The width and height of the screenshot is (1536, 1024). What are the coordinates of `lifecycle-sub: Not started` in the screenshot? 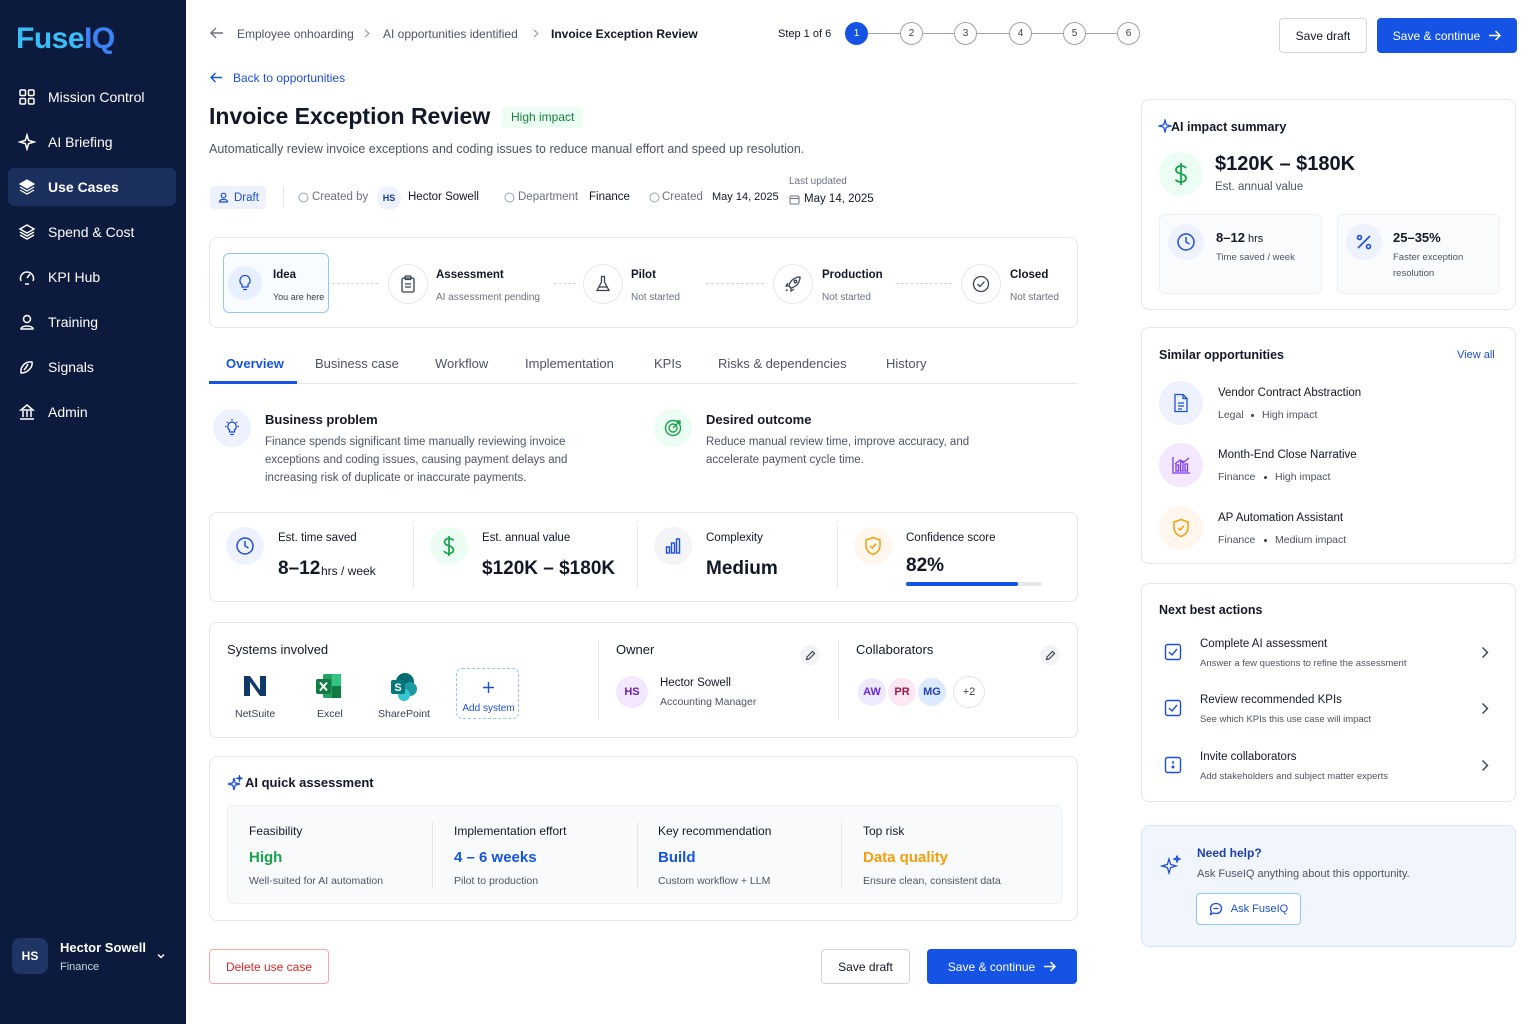 It's located at (846, 297).